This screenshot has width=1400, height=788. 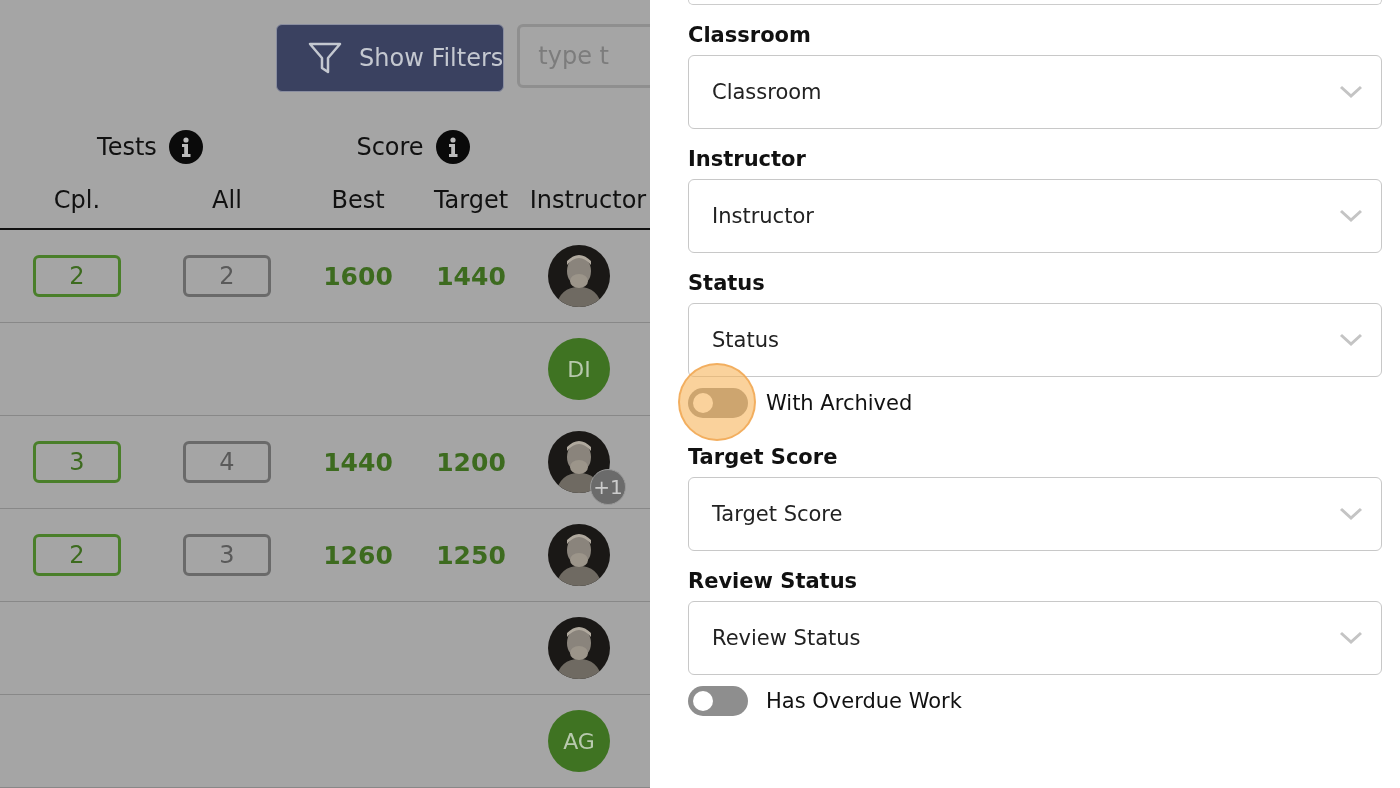 I want to click on column-header: All, so click(x=227, y=200).